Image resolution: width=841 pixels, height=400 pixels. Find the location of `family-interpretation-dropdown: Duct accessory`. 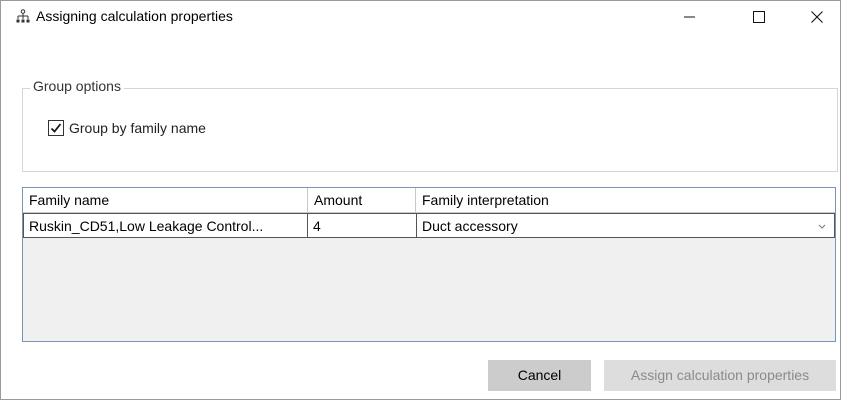

family-interpretation-dropdown: Duct accessory is located at coordinates (625, 225).